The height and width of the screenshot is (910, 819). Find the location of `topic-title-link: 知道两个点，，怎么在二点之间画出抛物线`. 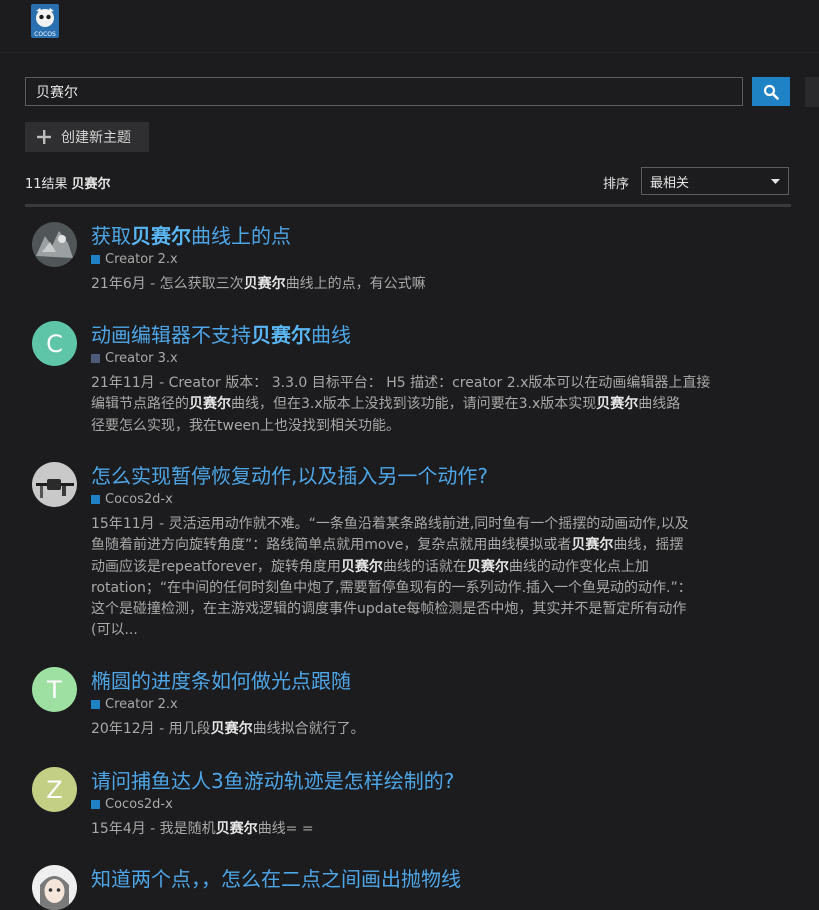

topic-title-link: 知道两个点，，怎么在二点之间画出抛物线 is located at coordinates (276, 877).